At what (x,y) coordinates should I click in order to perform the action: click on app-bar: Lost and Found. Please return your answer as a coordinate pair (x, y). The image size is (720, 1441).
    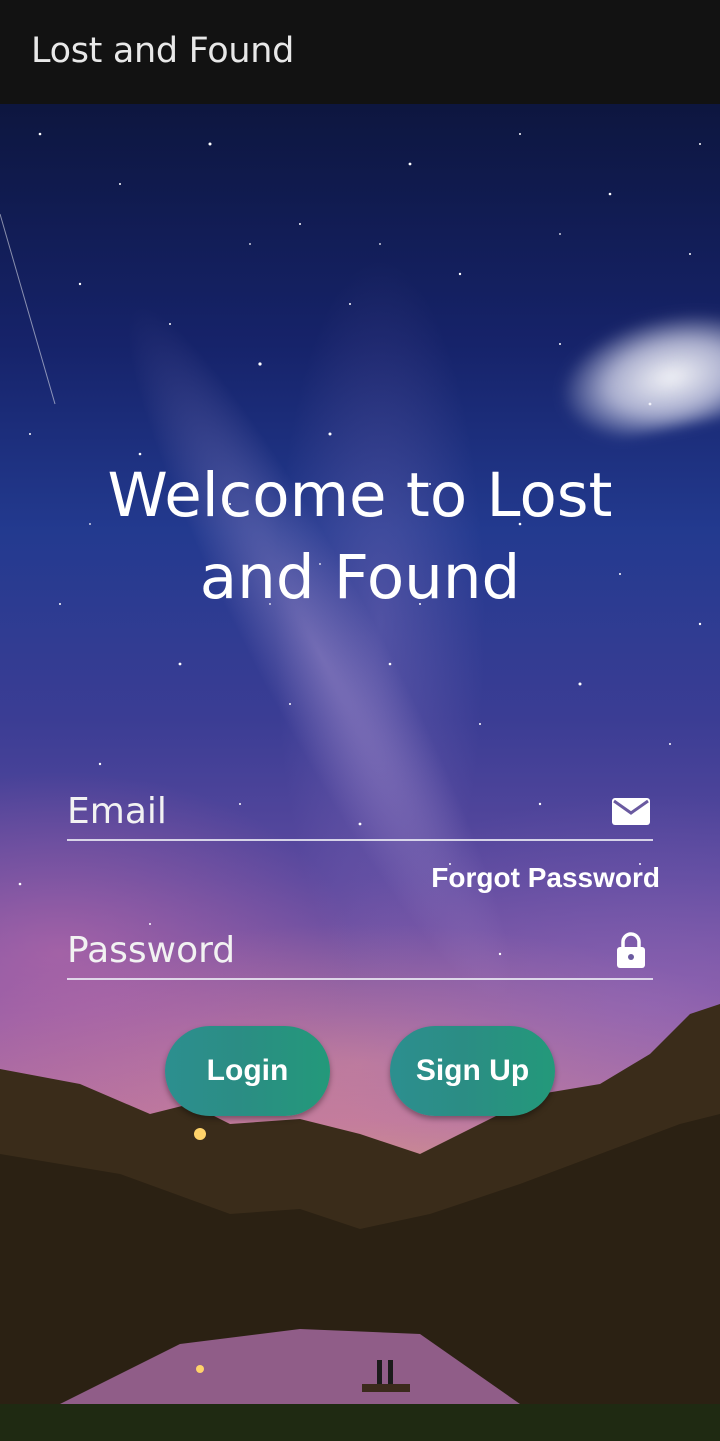
    Looking at the image, I should click on (360, 52).